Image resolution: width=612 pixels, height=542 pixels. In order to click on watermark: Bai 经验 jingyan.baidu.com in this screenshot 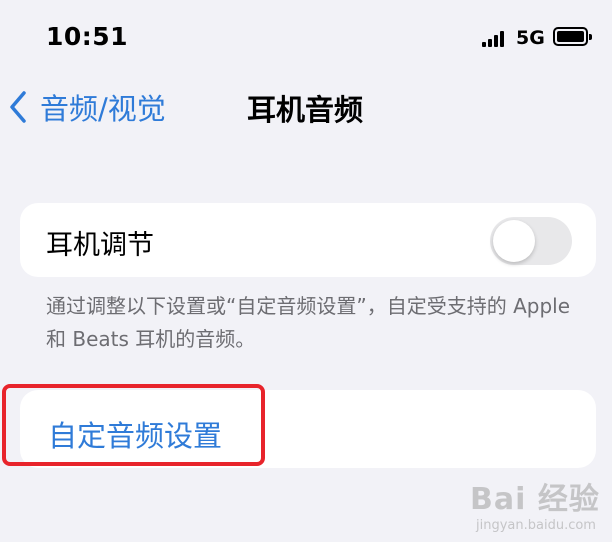, I will do `click(535, 503)`.